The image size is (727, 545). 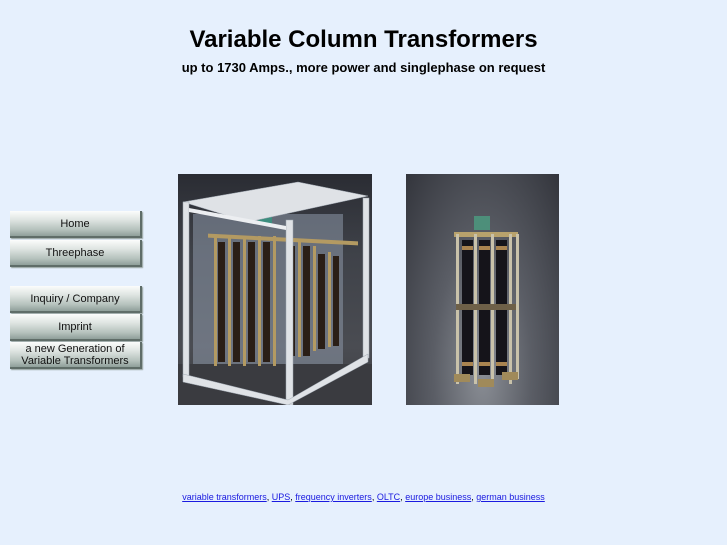 I want to click on nav-button-threephase: Threephase, so click(x=76, y=253).